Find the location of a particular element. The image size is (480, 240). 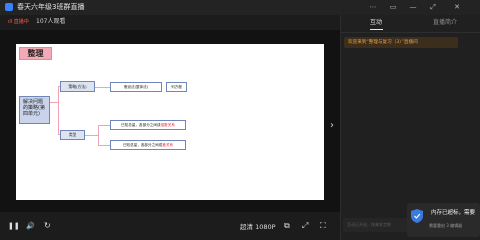

connector-to-leaf4 is located at coordinates (104, 145).